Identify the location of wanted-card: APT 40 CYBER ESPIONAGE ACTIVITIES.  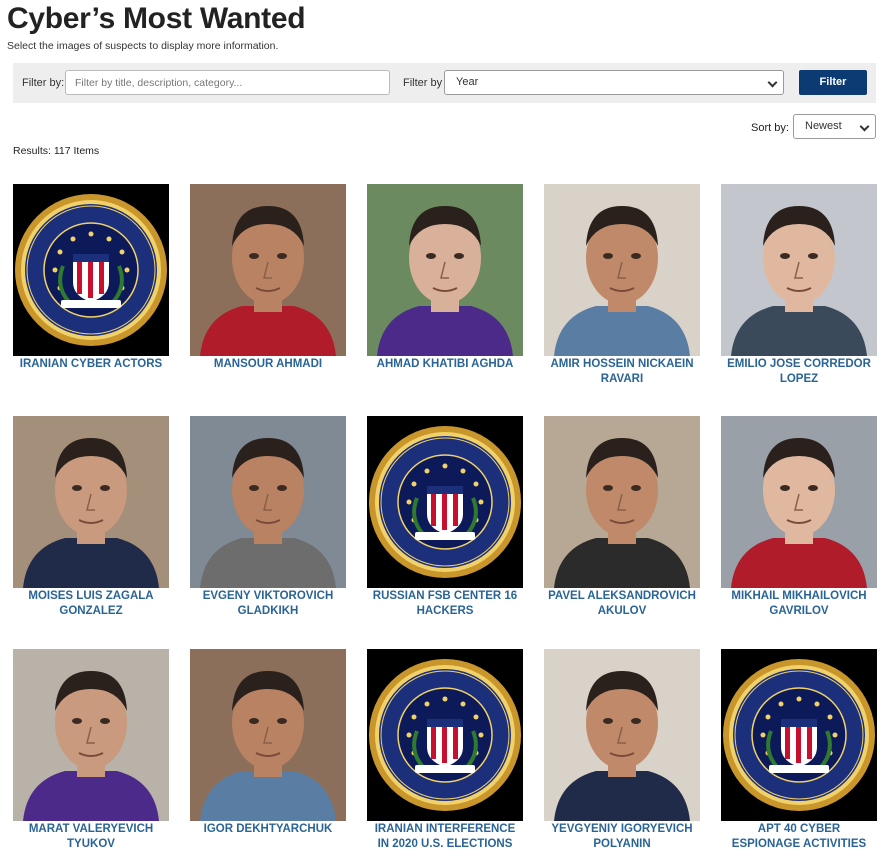
(799, 750).